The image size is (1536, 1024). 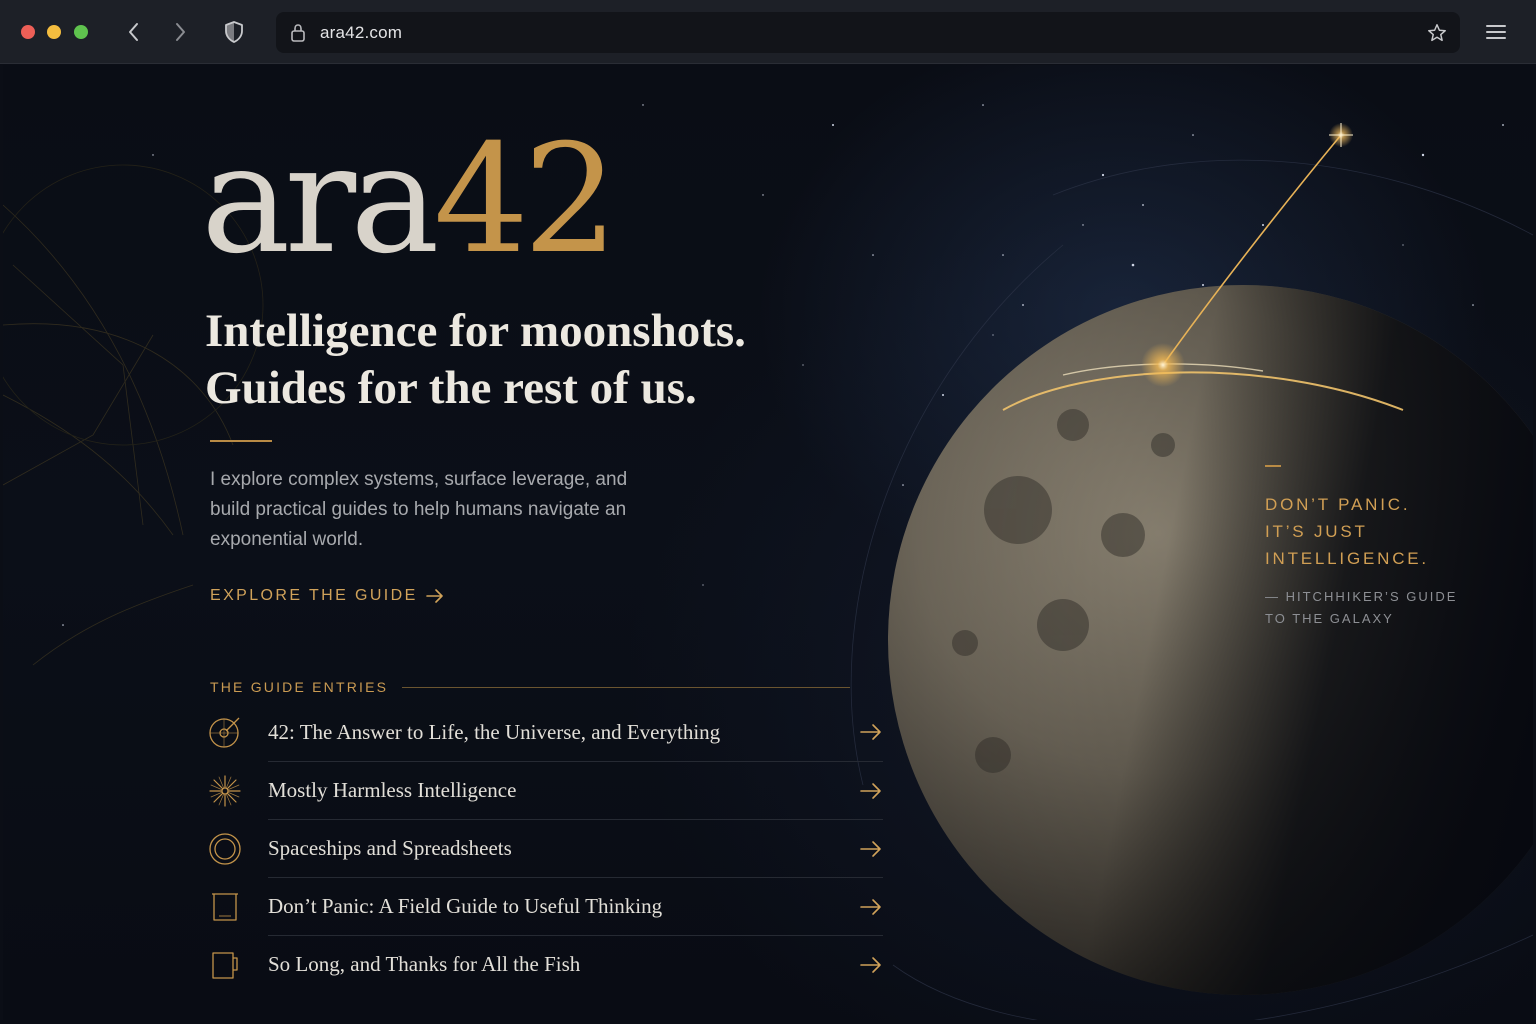 I want to click on close-window-button, so click(x=28, y=32).